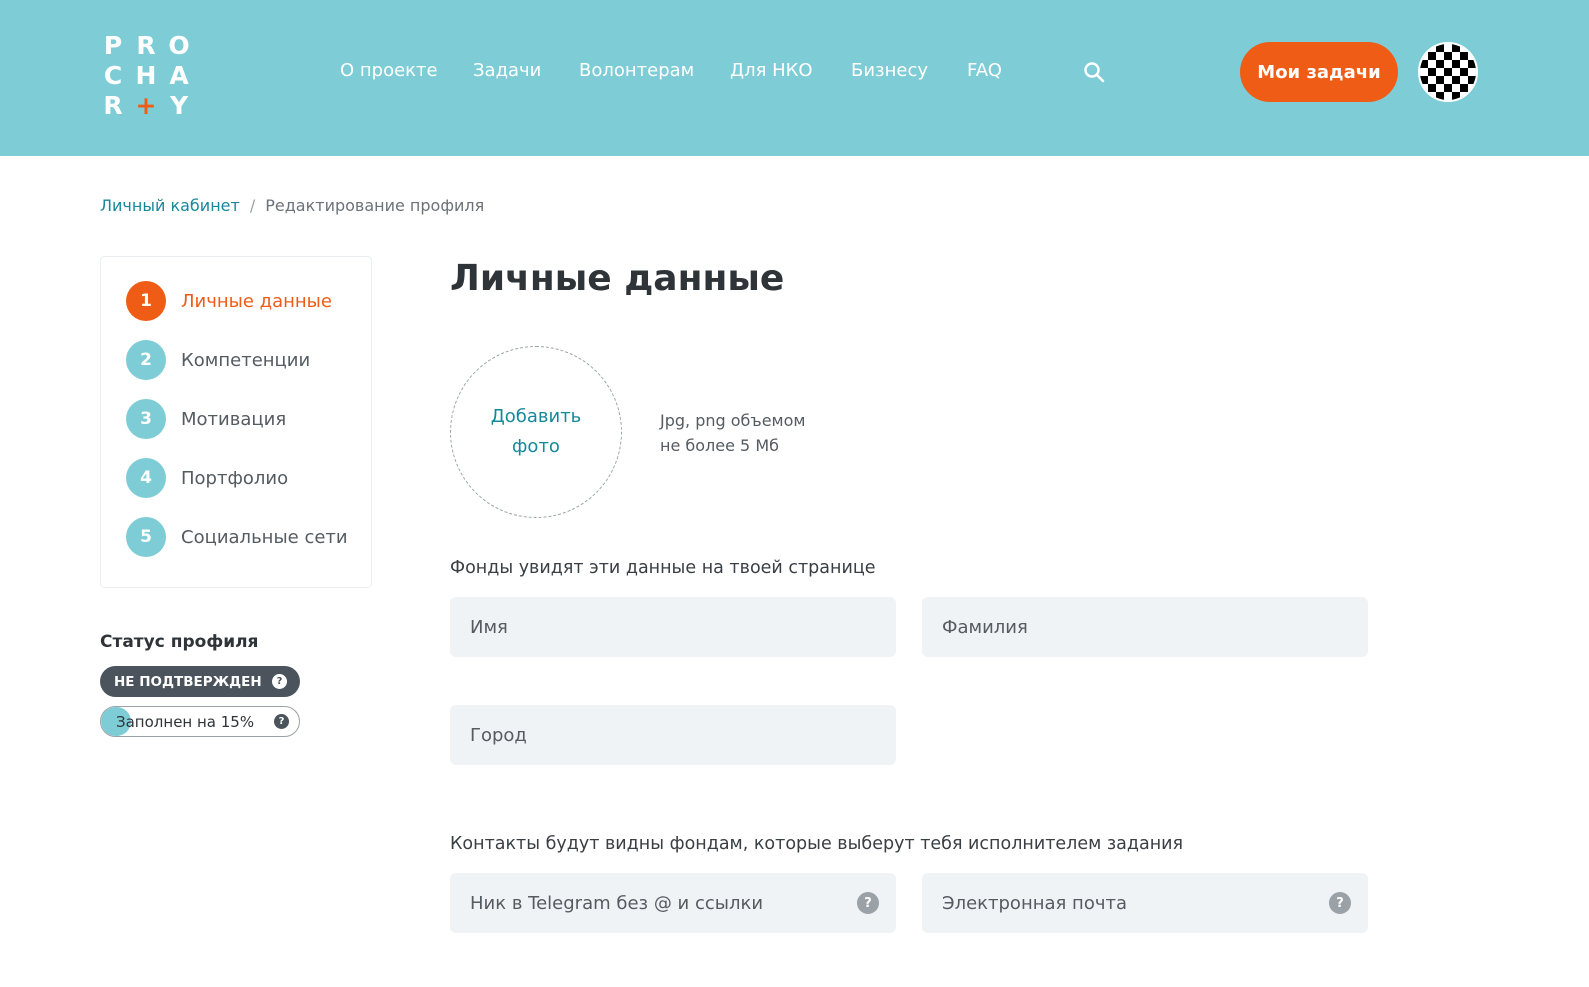 The image size is (1589, 987). What do you see at coordinates (179, 642) in the screenshot?
I see `status-title: Статус профиля` at bounding box center [179, 642].